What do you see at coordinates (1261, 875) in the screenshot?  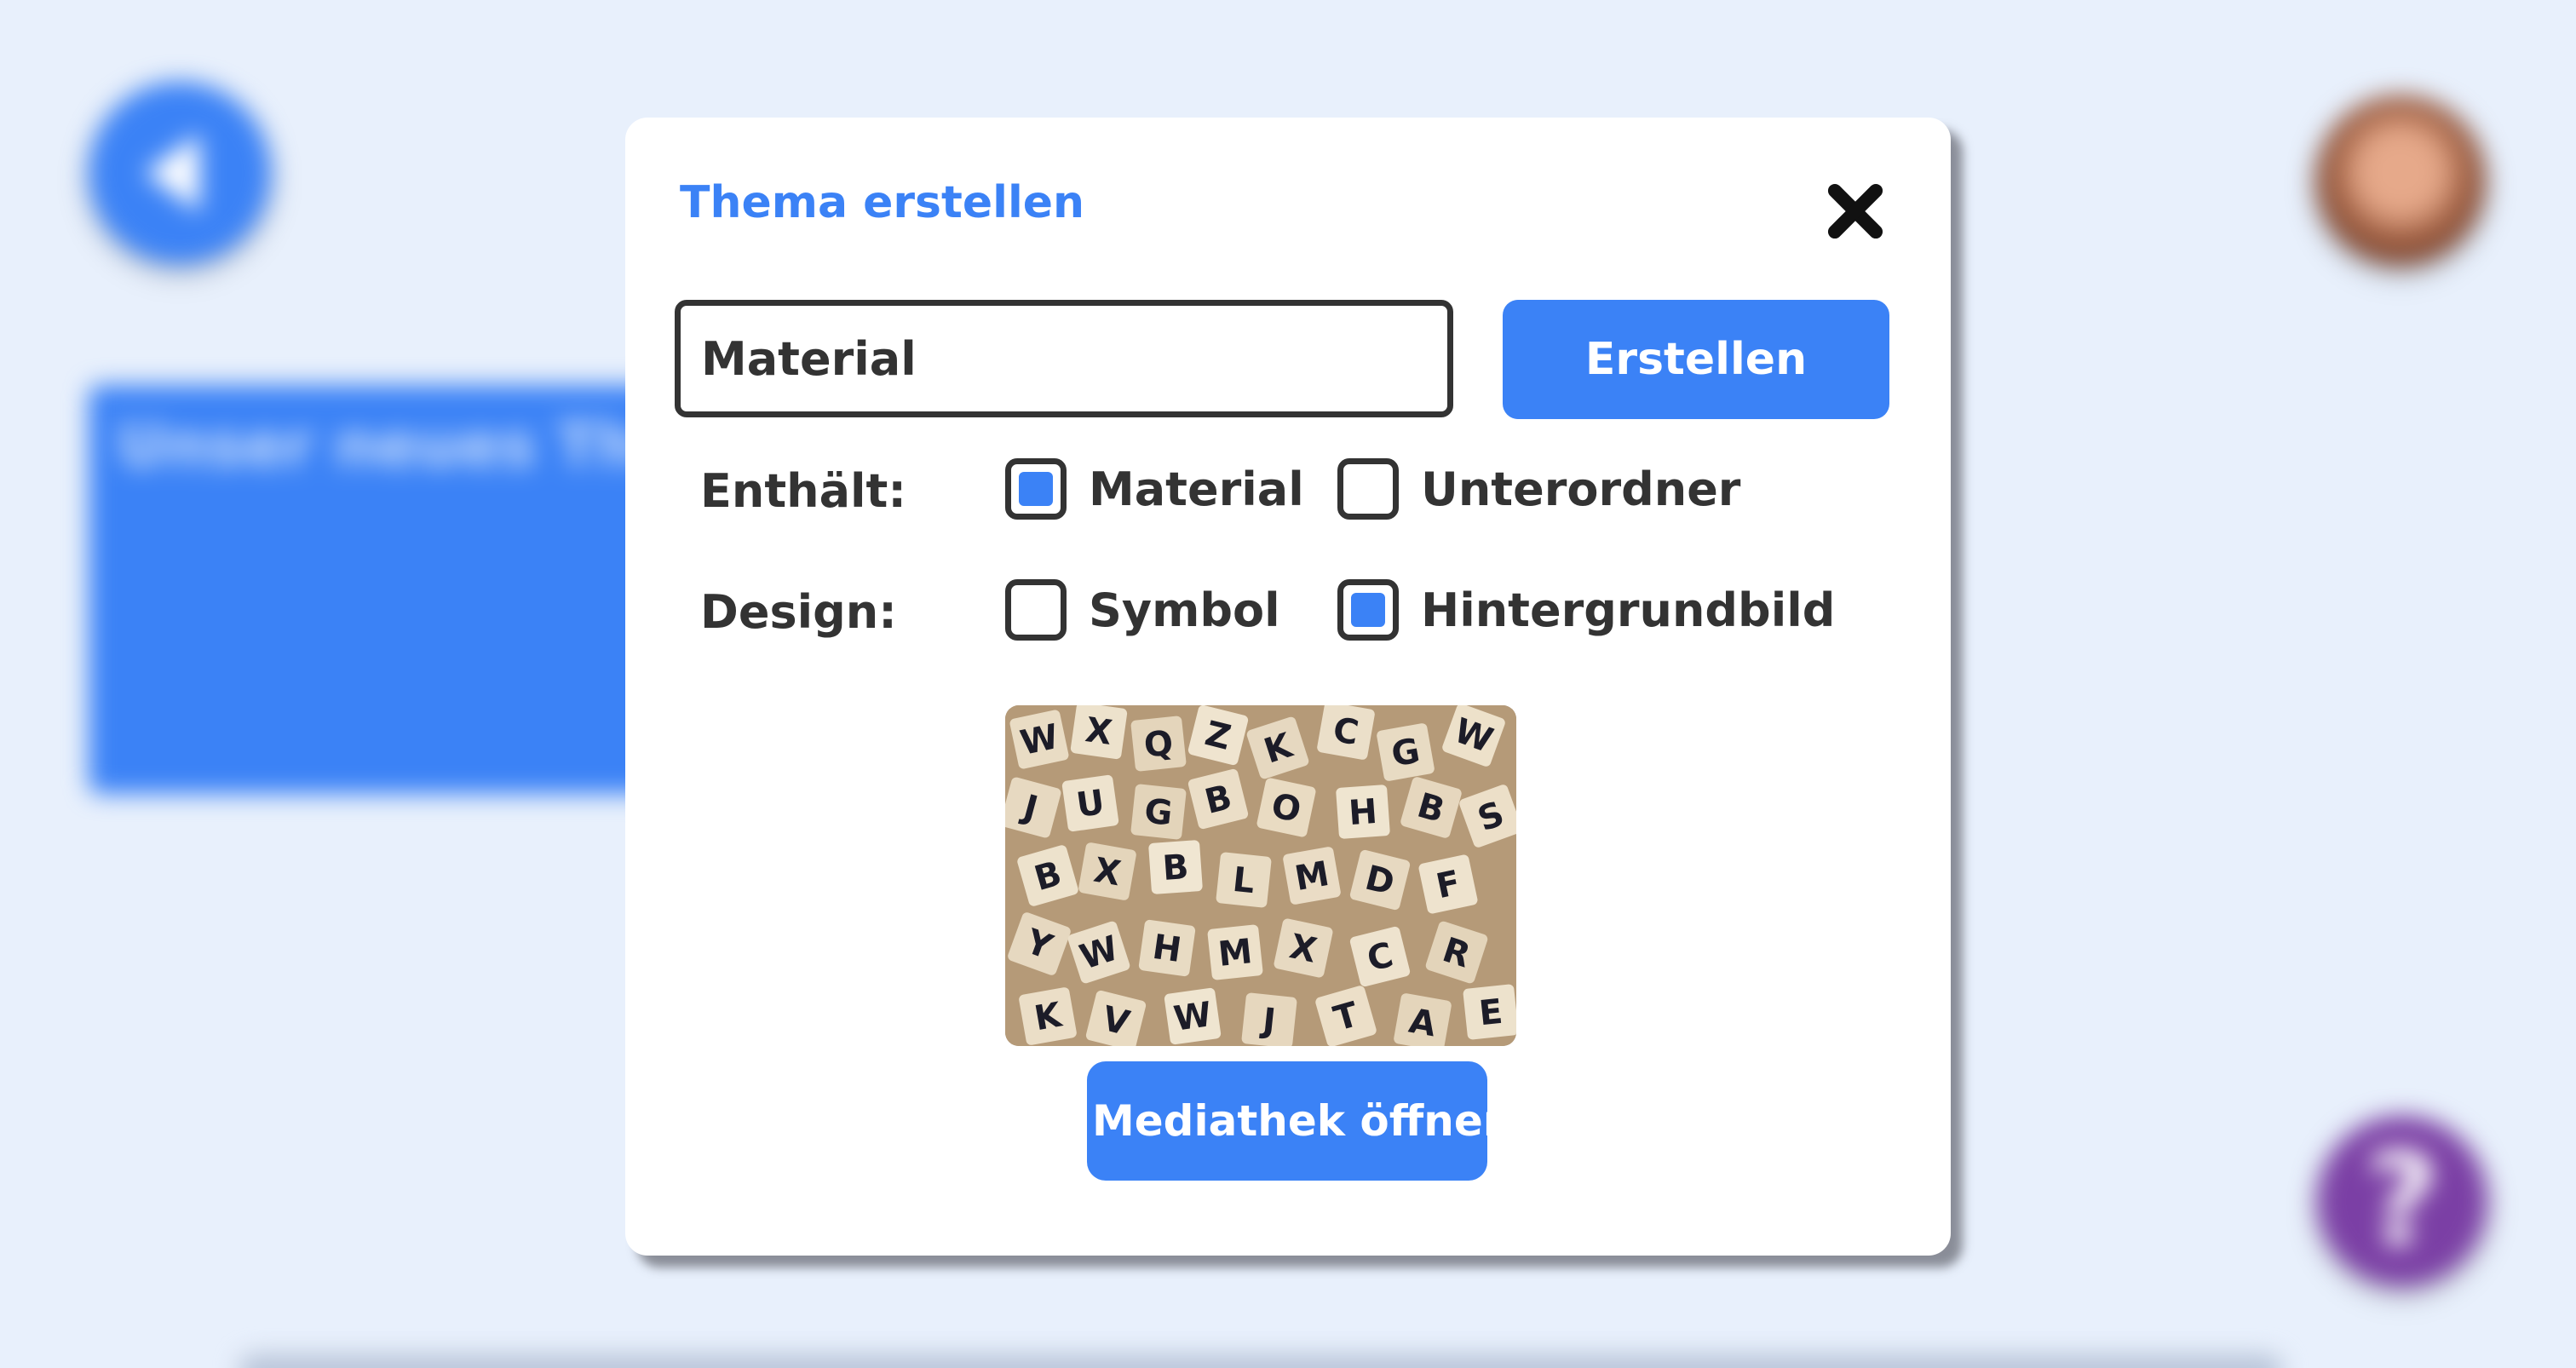 I see `background-image-preview: W X Q Z K C G W J U G B O H B S B X B L` at bounding box center [1261, 875].